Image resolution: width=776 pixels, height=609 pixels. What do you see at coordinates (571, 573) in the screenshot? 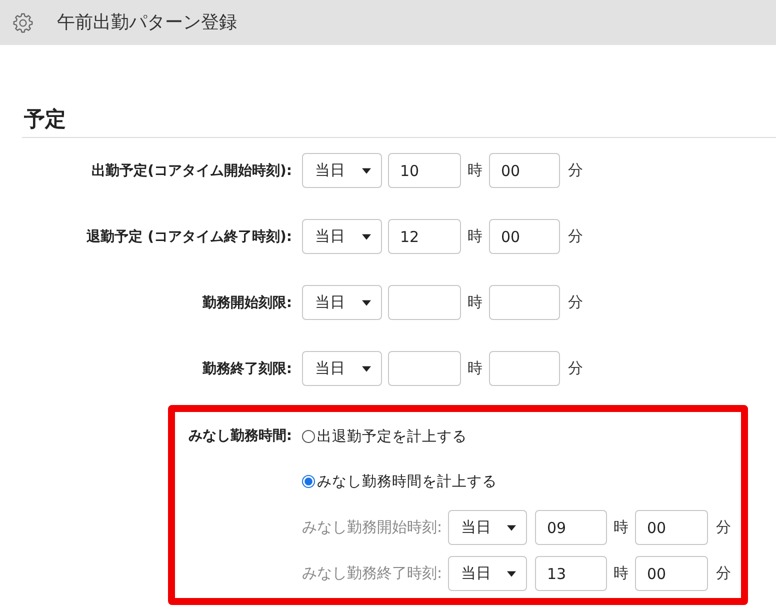
I see `hour-input: 13` at bounding box center [571, 573].